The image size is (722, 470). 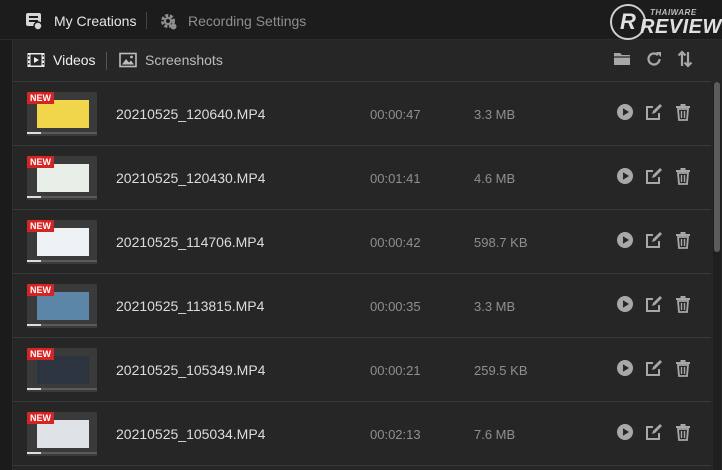 I want to click on refresh-icon, so click(x=654, y=61).